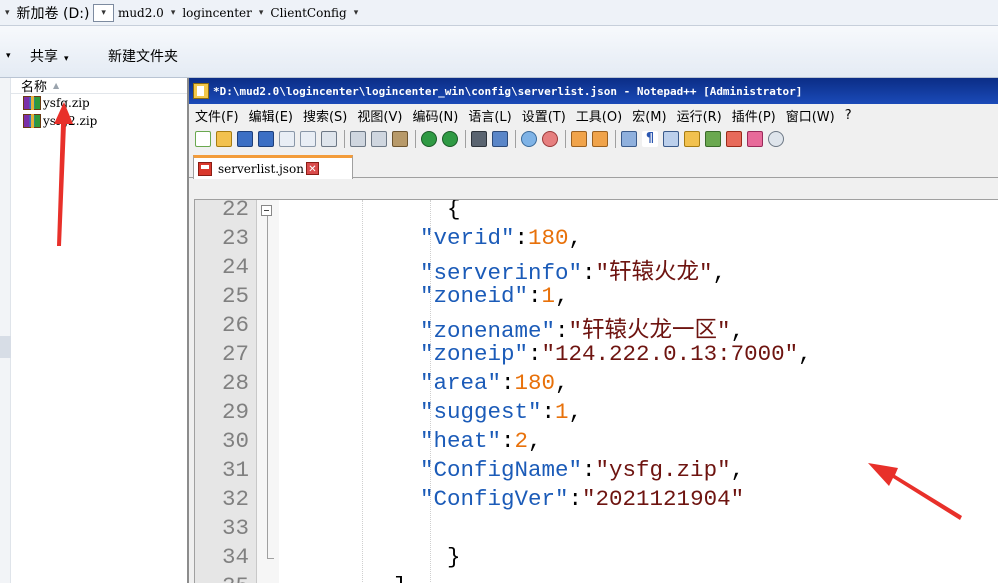 The image size is (998, 583). Describe the element at coordinates (308, 13) in the screenshot. I see `breadcrumb-clientconfig: ClientConfig` at that location.